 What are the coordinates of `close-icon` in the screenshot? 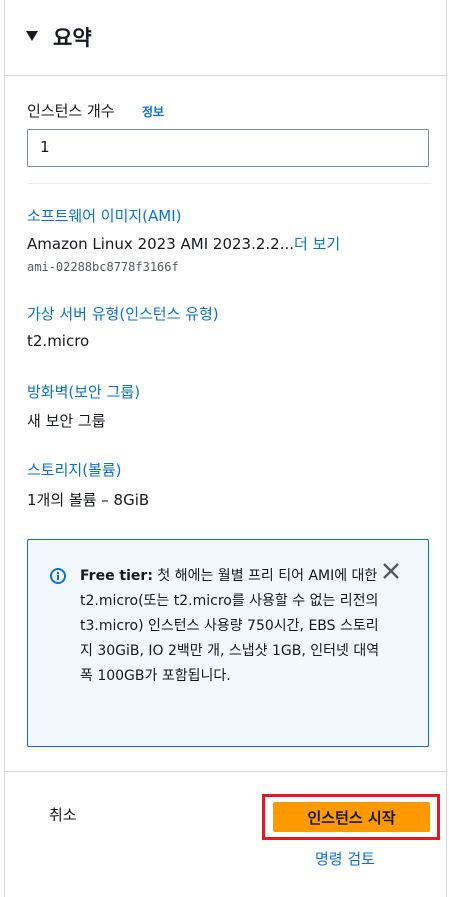 It's located at (391, 571).